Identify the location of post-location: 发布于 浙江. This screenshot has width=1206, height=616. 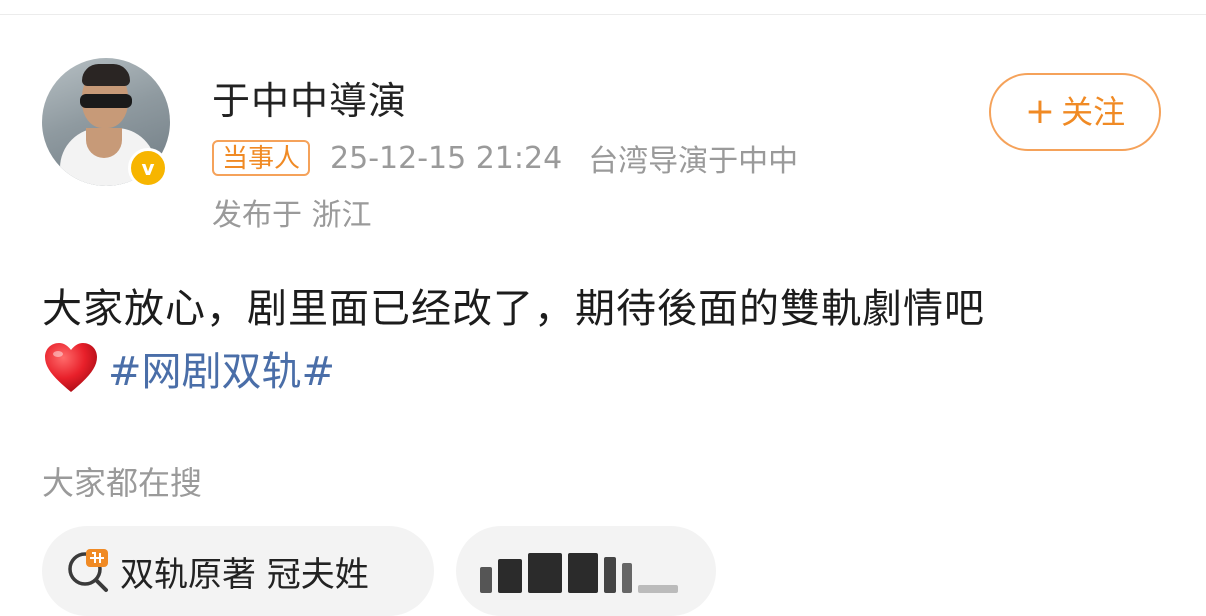
(292, 215).